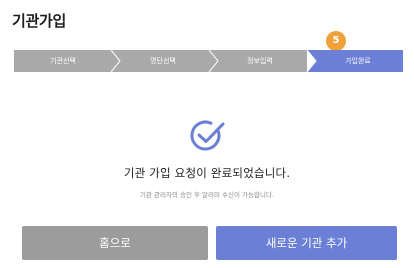 The width and height of the screenshot is (414, 268). I want to click on completion-message: 기관 가입 요청이 완료되었습니다., so click(207, 173).